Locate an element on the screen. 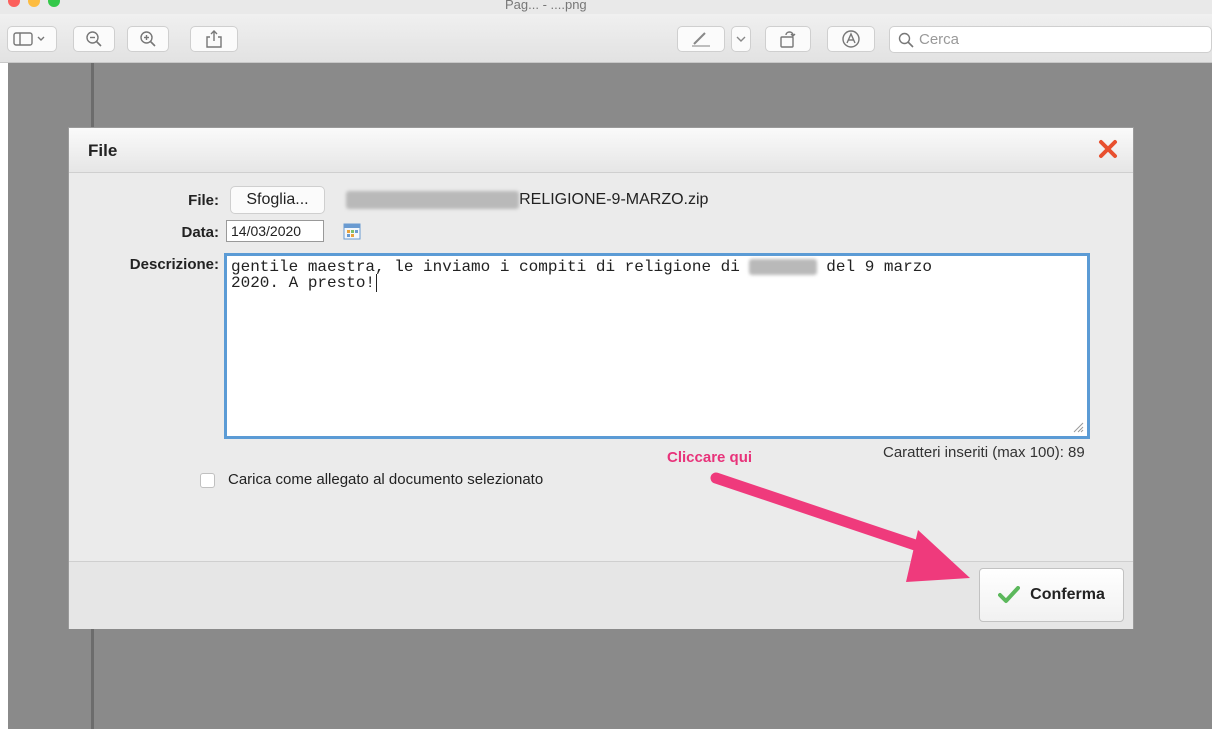  search-input: Cerca is located at coordinates (1050, 39).